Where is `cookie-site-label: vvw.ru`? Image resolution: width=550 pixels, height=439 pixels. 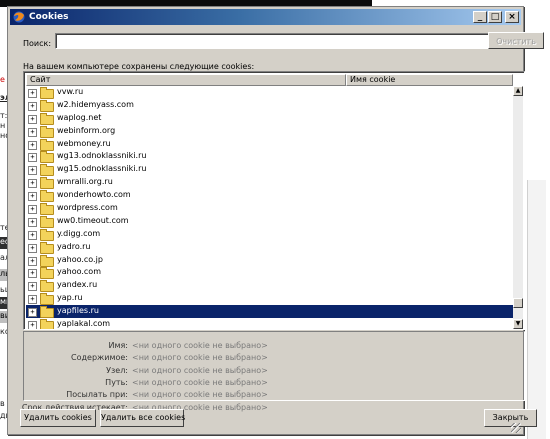 cookie-site-label: vvw.ru is located at coordinates (70, 91).